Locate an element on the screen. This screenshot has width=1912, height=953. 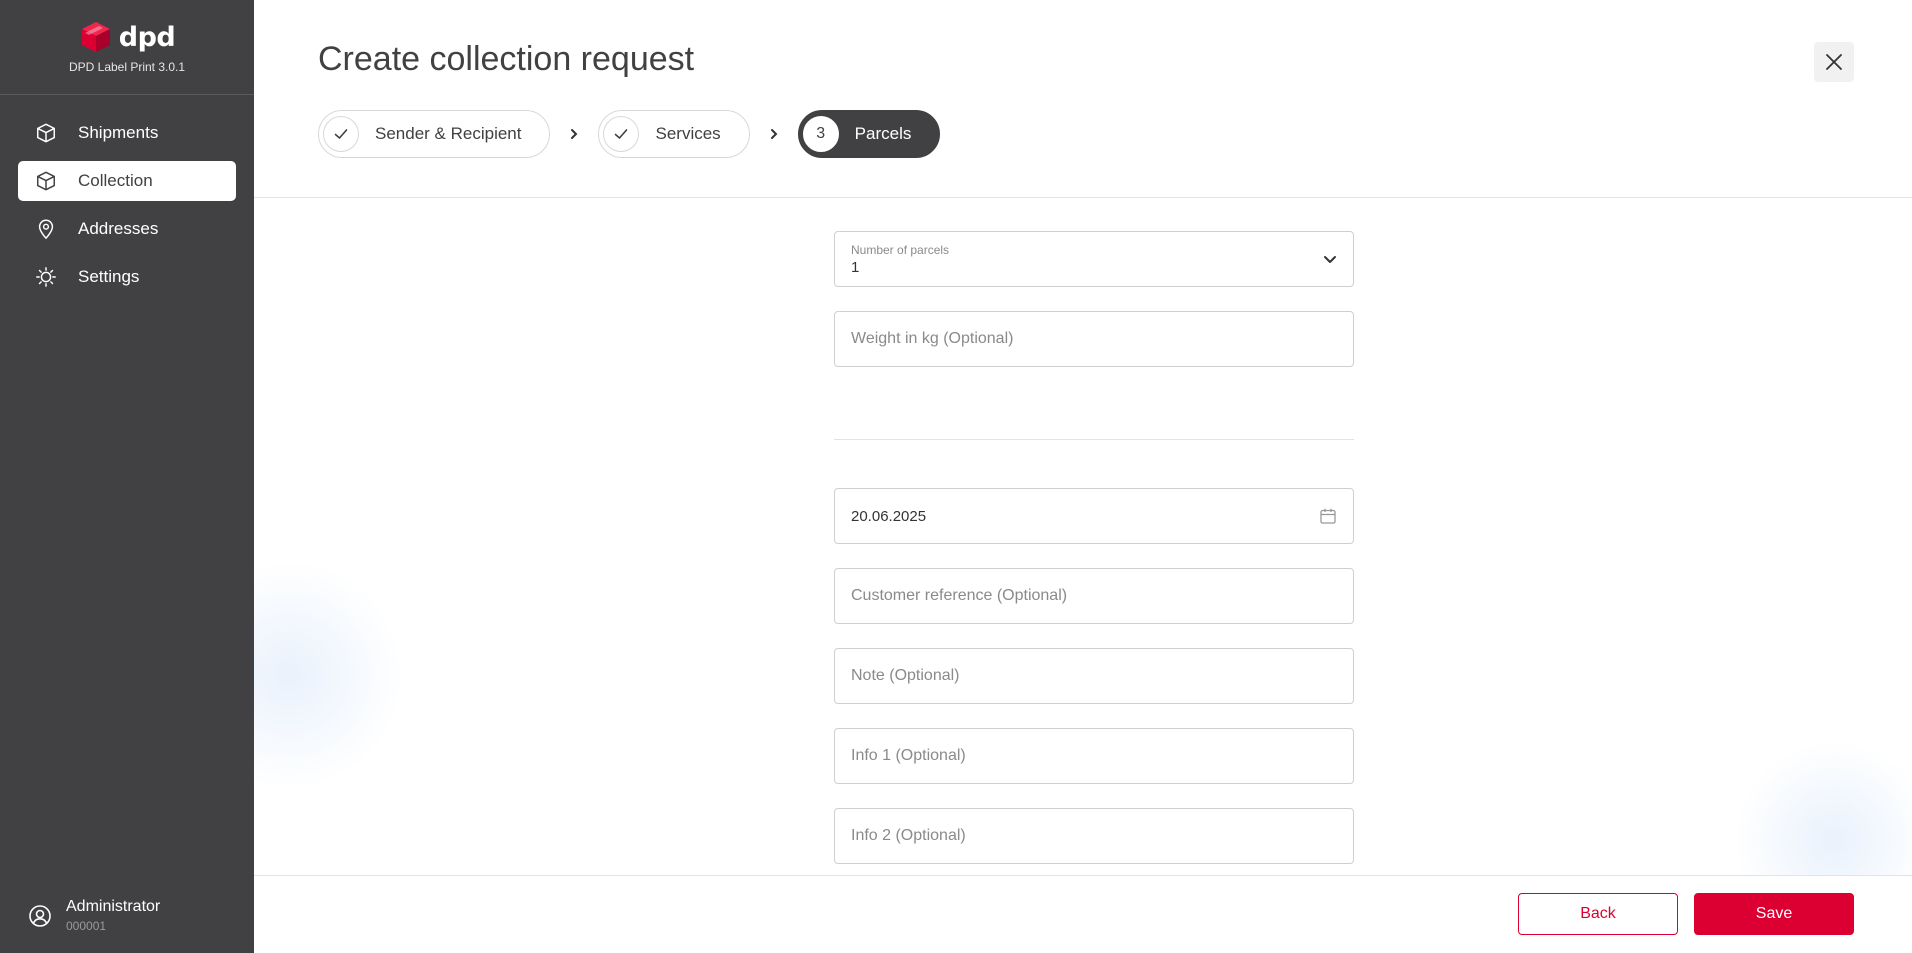
sidebar-item-label: Collection is located at coordinates (115, 180).